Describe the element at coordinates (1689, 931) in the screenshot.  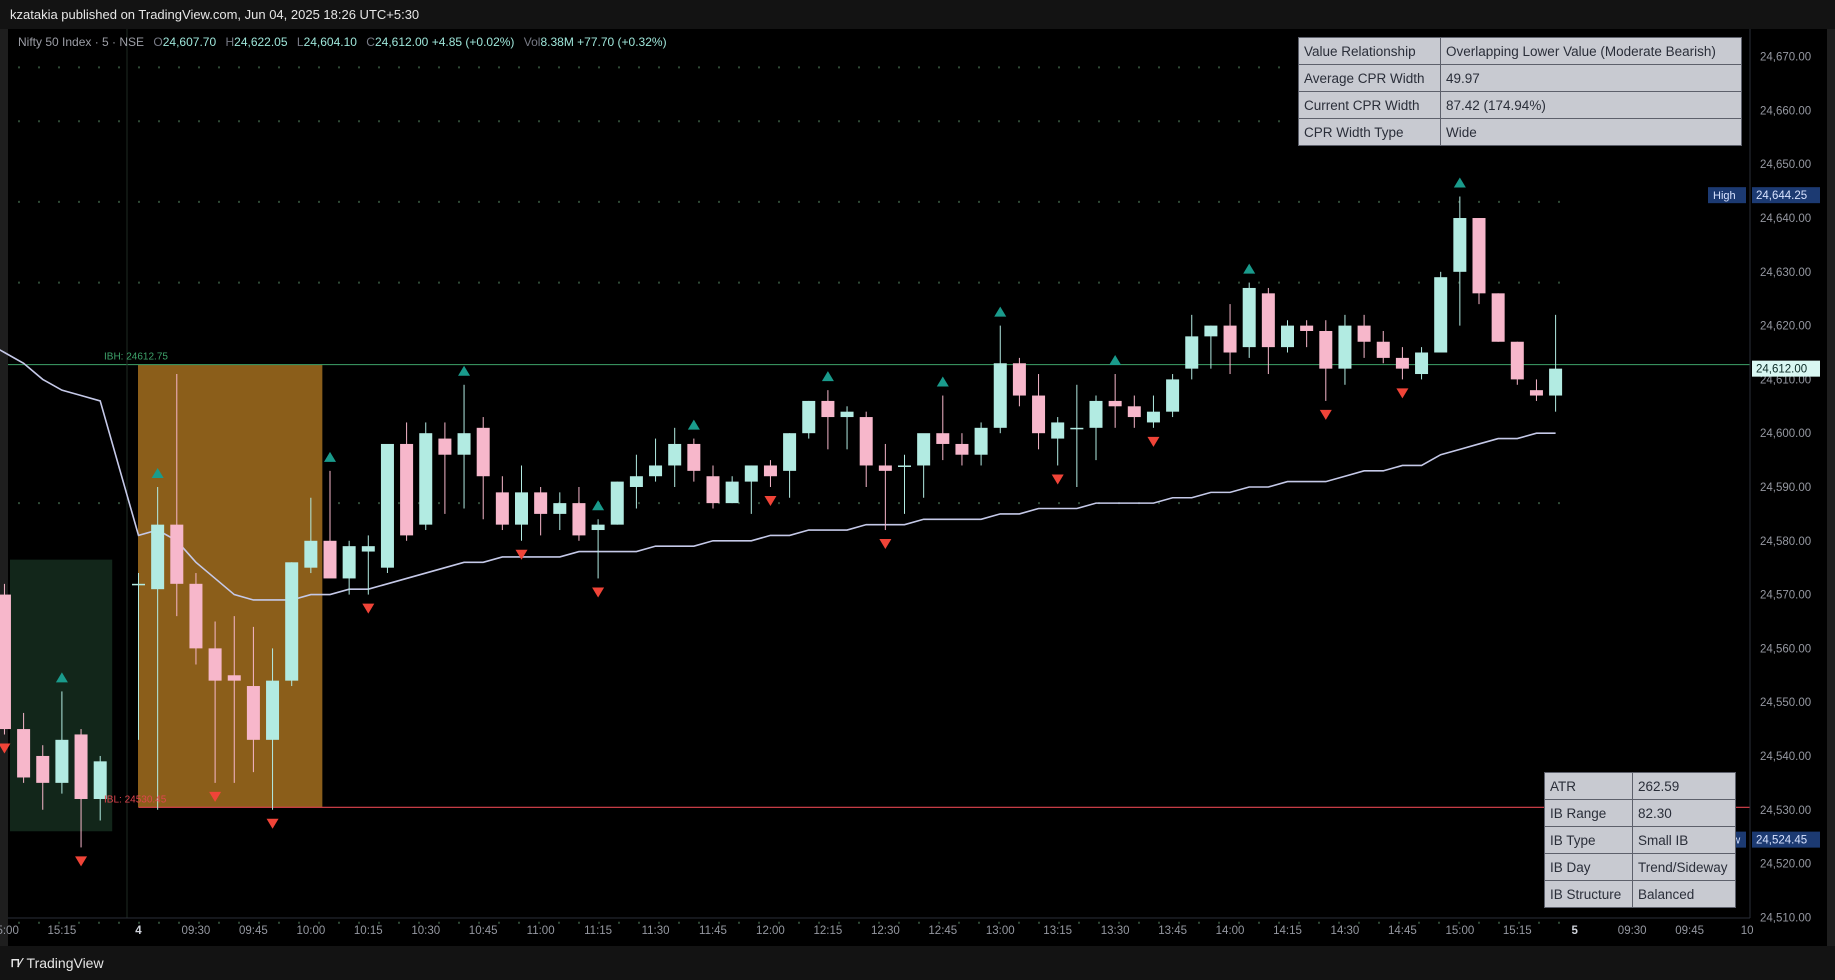
I see `time-tick-label: 09:45` at that location.